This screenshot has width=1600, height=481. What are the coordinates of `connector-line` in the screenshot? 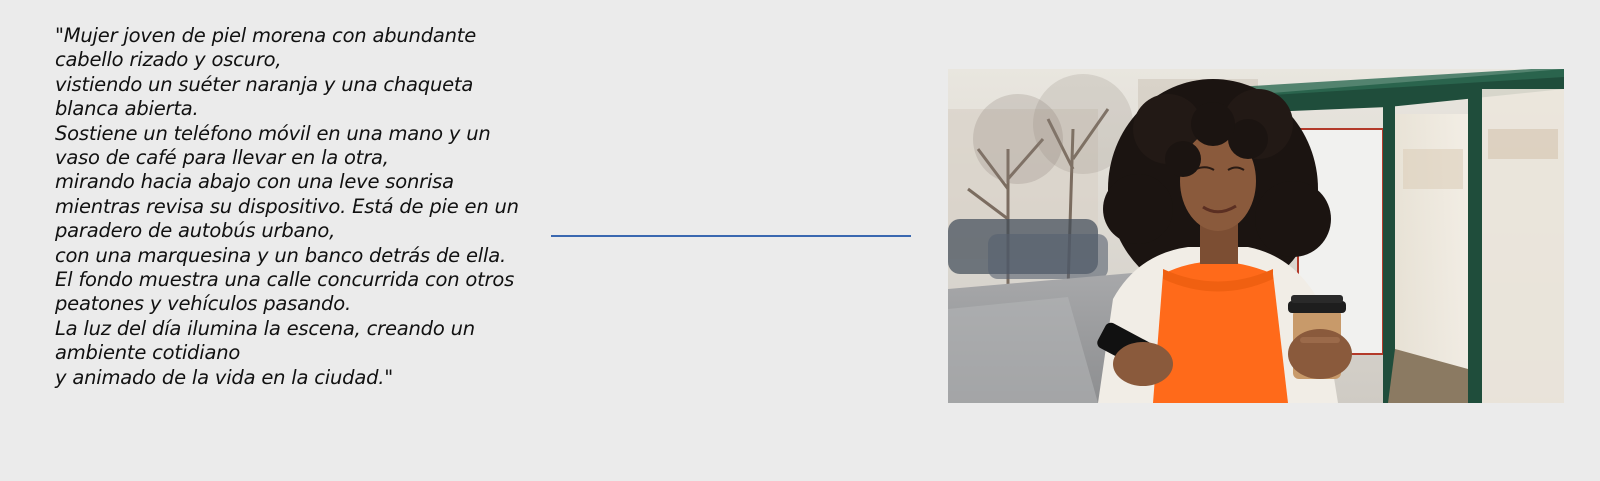 It's located at (731, 236).